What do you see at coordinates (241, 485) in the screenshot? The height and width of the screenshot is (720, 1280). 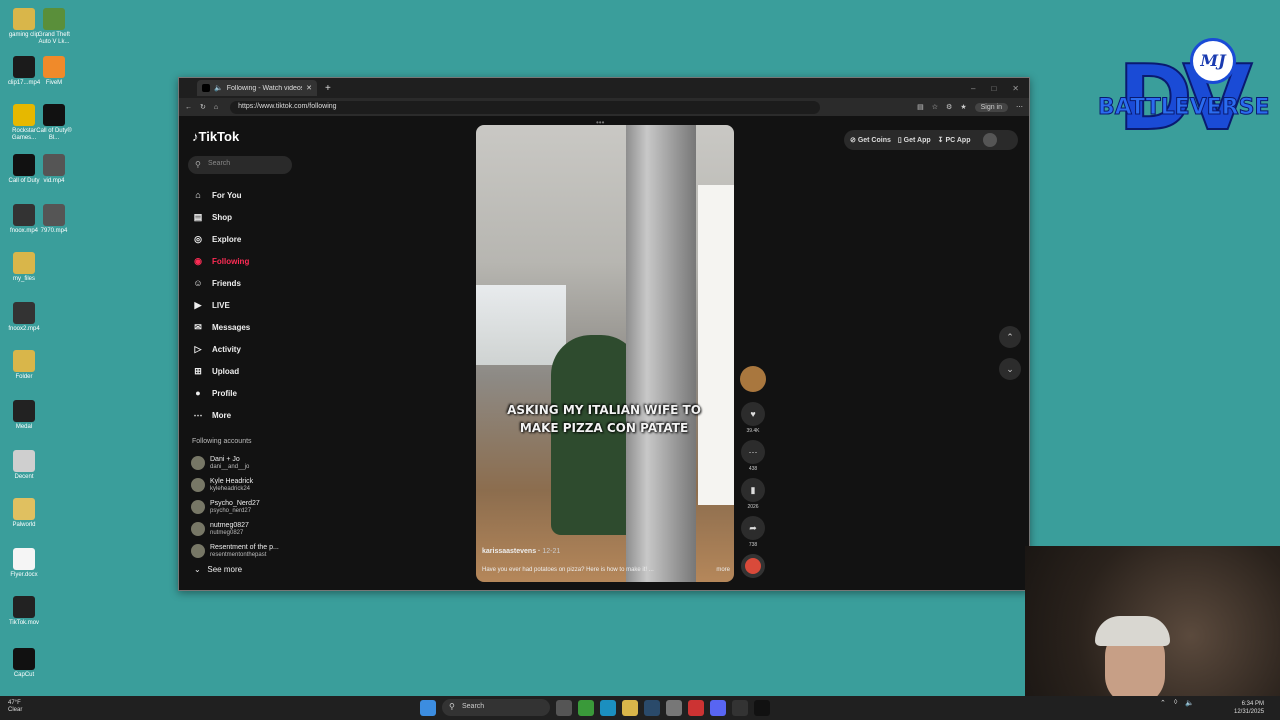 I see `following-account: Kyle Headrick kyleheadrick24` at bounding box center [241, 485].